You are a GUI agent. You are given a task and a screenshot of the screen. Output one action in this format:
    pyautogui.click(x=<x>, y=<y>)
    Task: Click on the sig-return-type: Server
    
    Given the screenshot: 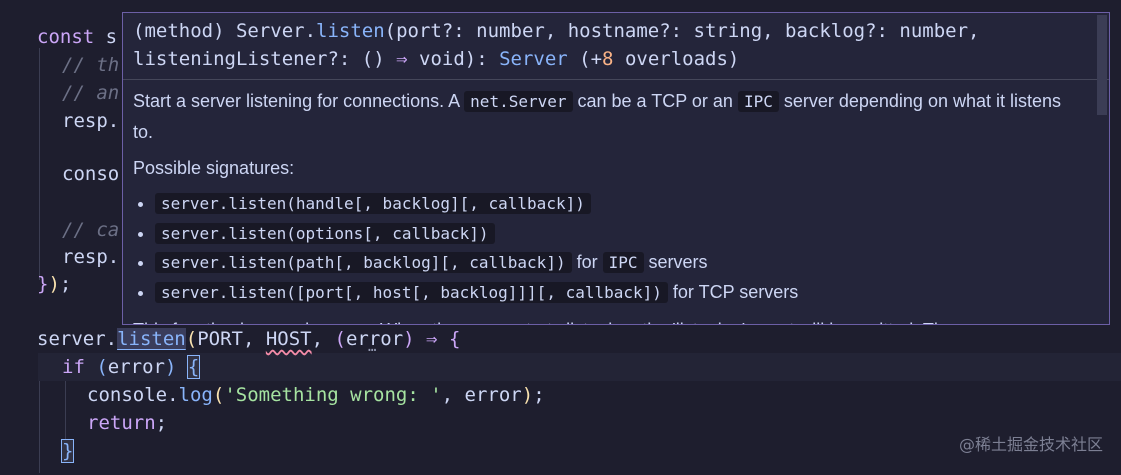 What is the action you would take?
    pyautogui.click(x=533, y=59)
    